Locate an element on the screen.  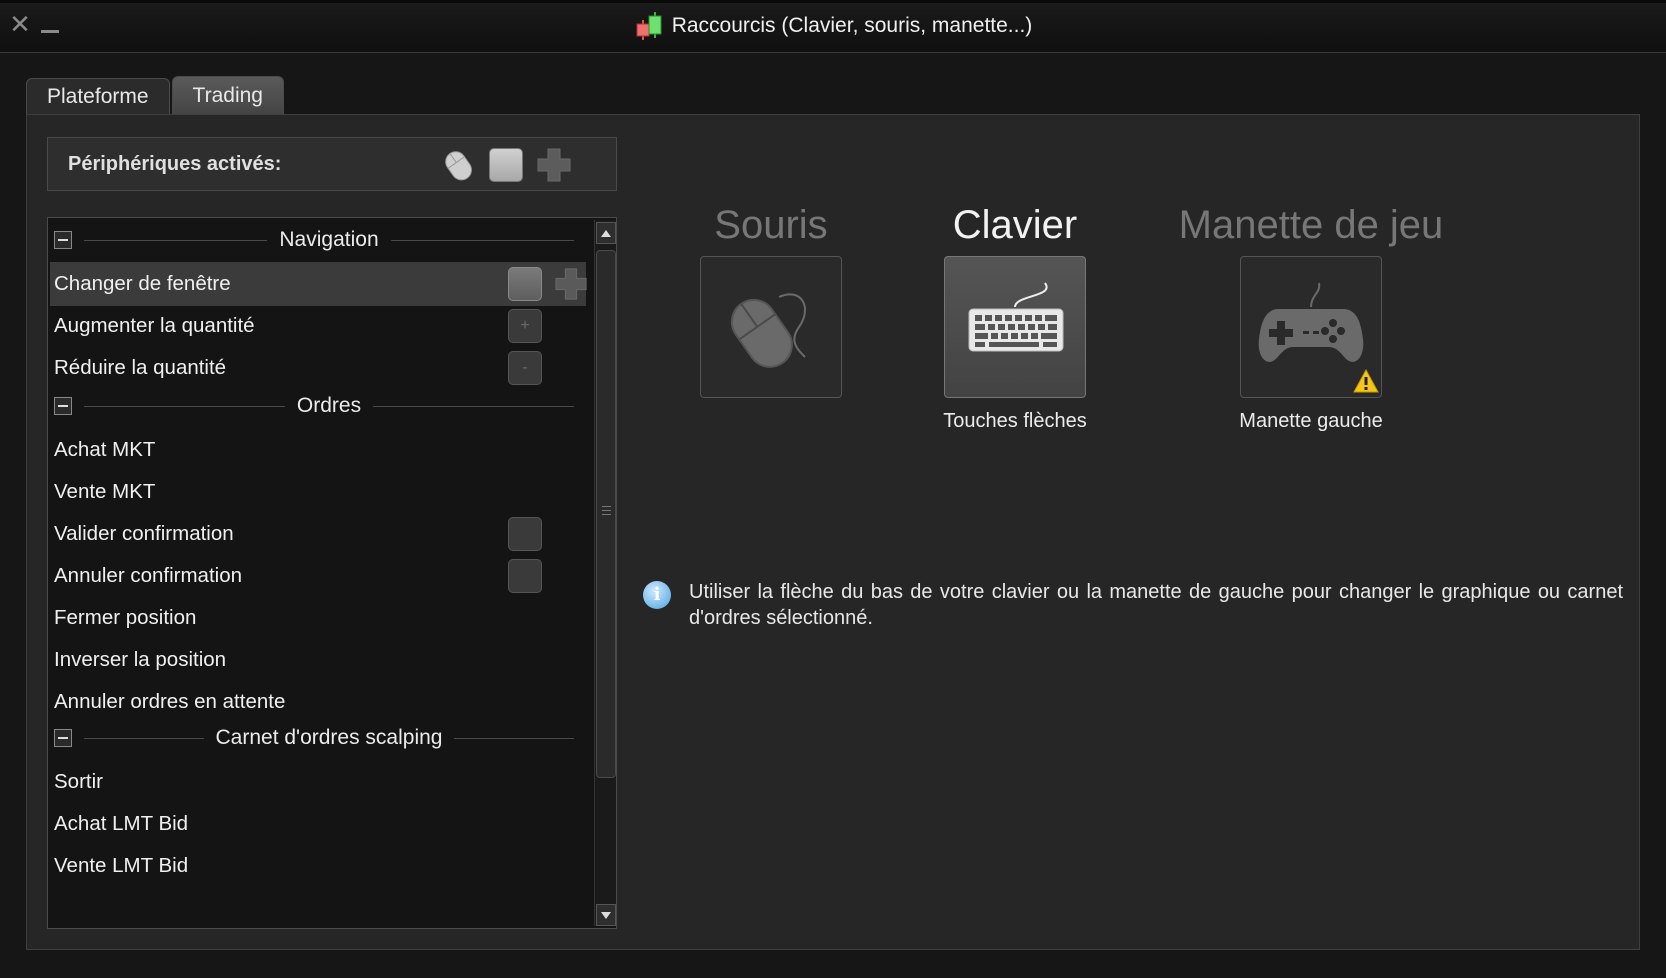
list-item-vente-lmt-bid: Vente LMT Bid is located at coordinates (318, 866).